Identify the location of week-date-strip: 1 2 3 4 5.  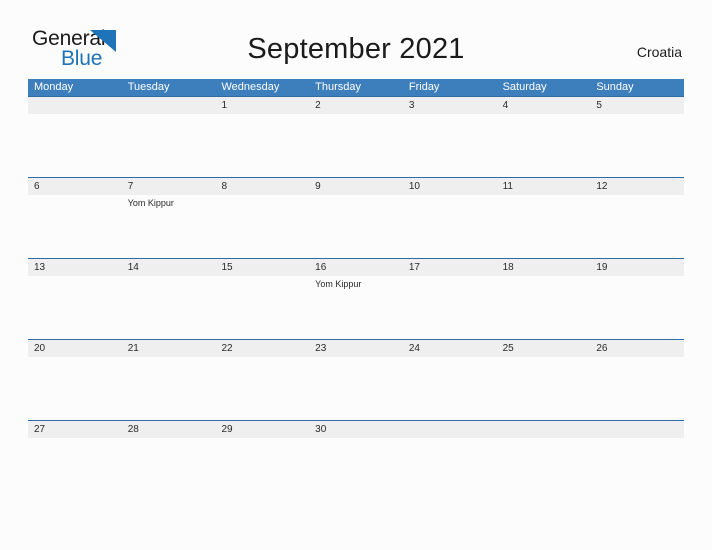
(356, 105).